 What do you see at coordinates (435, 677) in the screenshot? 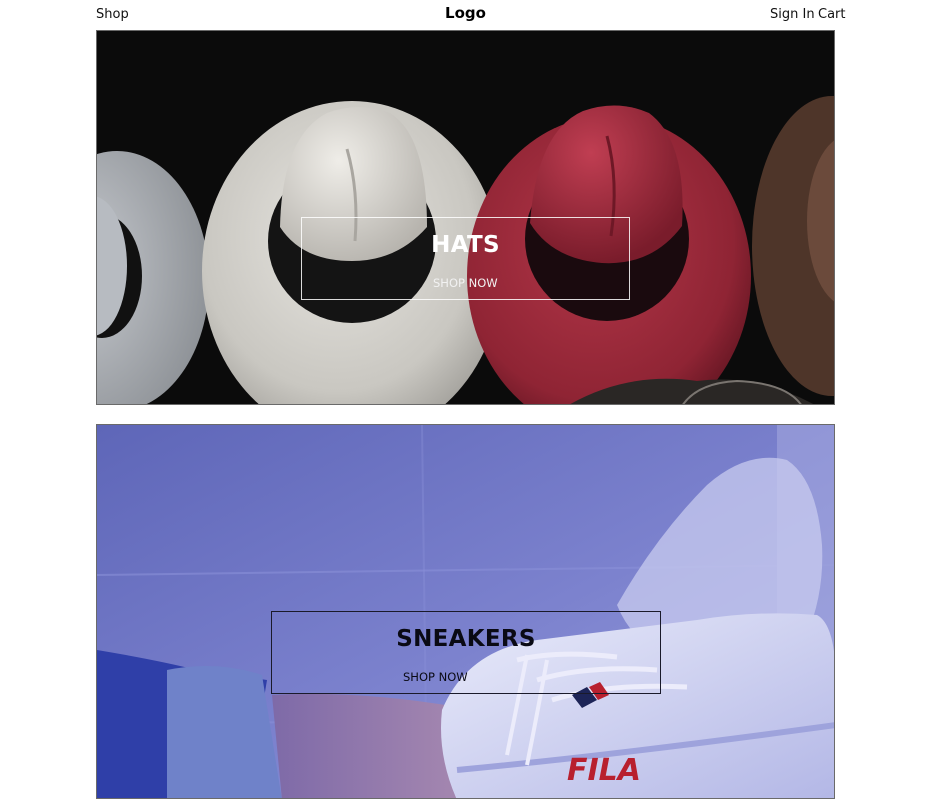
I see `sneakers-shop-now-link: SHOP NOW` at bounding box center [435, 677].